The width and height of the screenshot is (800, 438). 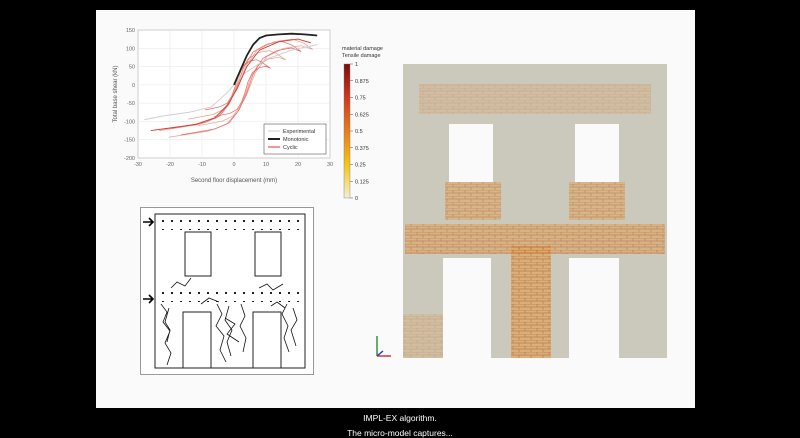 What do you see at coordinates (473, 201) in the screenshot?
I see `damage-under-window-left` at bounding box center [473, 201].